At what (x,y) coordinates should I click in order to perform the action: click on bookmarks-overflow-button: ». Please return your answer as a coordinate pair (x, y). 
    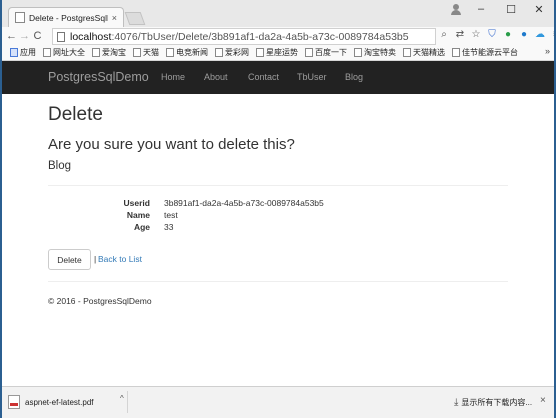
    Looking at the image, I should click on (547, 51).